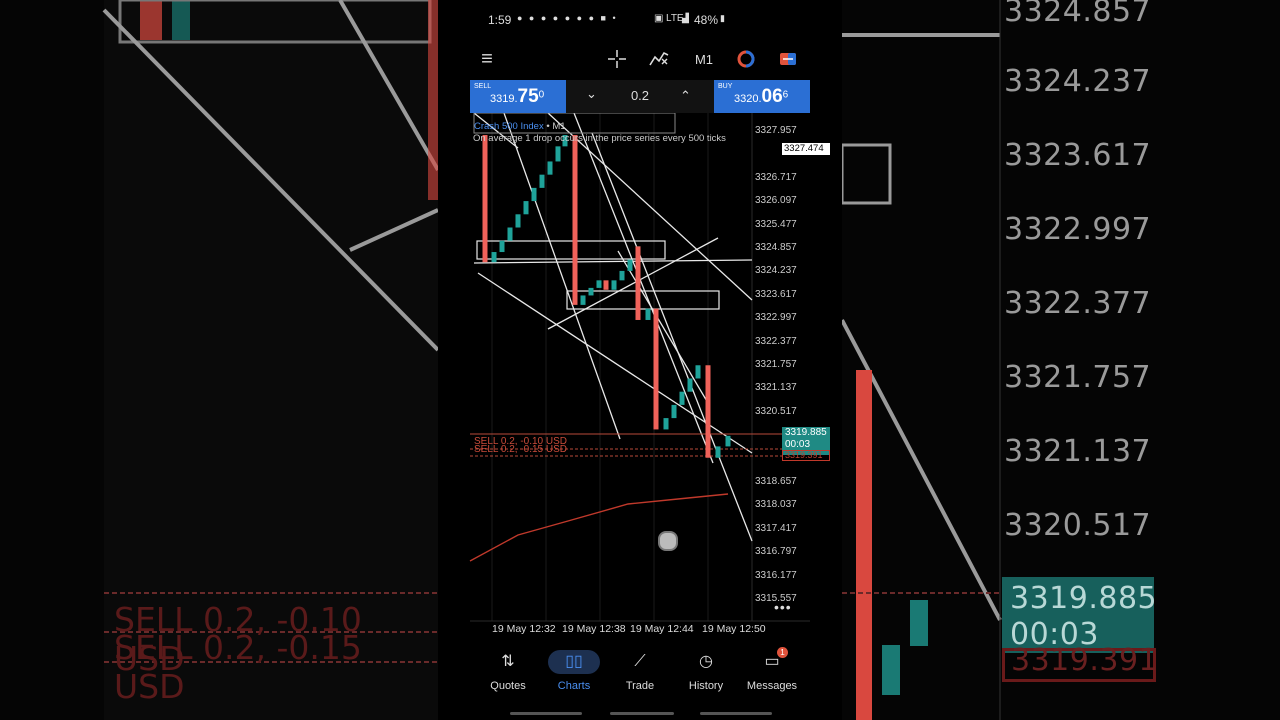 This screenshot has width=1280, height=720. I want to click on sell-price-sup: 0, so click(541, 95).